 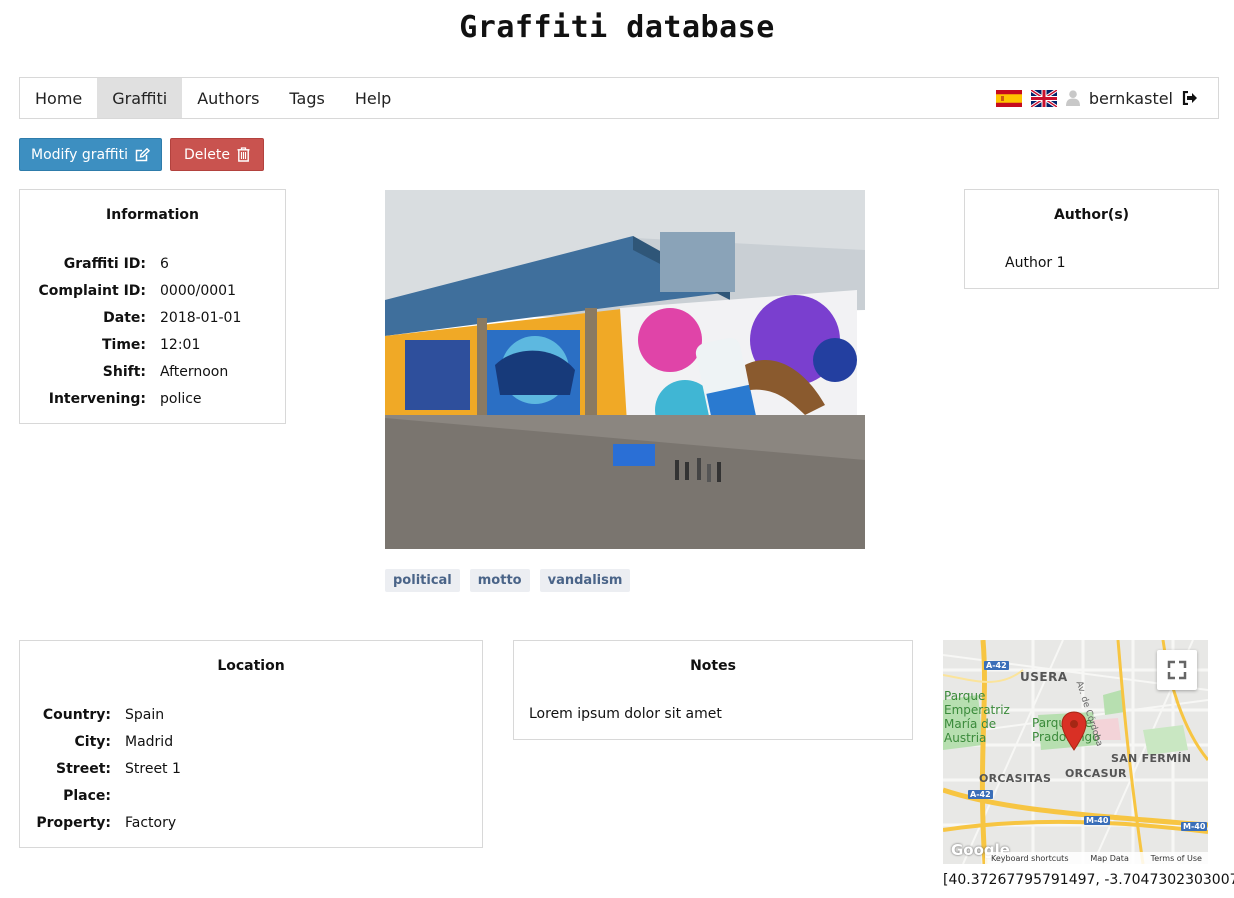 I want to click on modify-graffiti-button: Modify graffiti, so click(x=90, y=154).